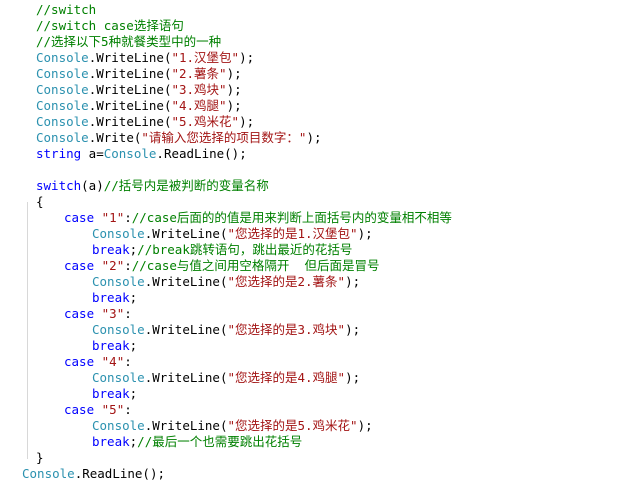 The image size is (620, 493). Describe the element at coordinates (92, 185) in the screenshot. I see `code-token: (a)` at that location.